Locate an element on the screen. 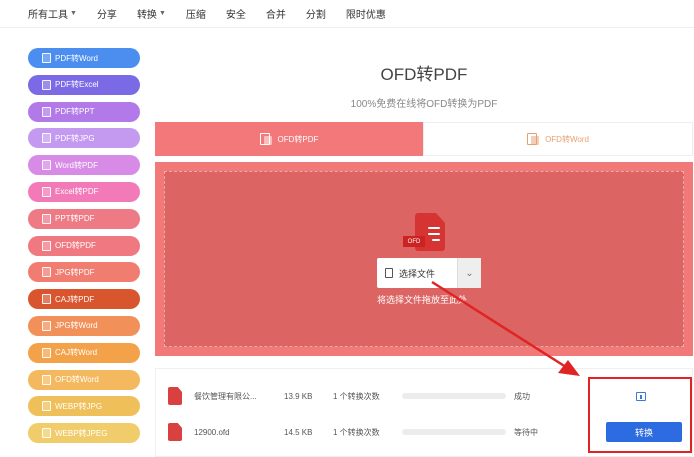 Image resolution: width=694 pixels, height=457 pixels. top-nav-item: 压缩 is located at coordinates (196, 13).